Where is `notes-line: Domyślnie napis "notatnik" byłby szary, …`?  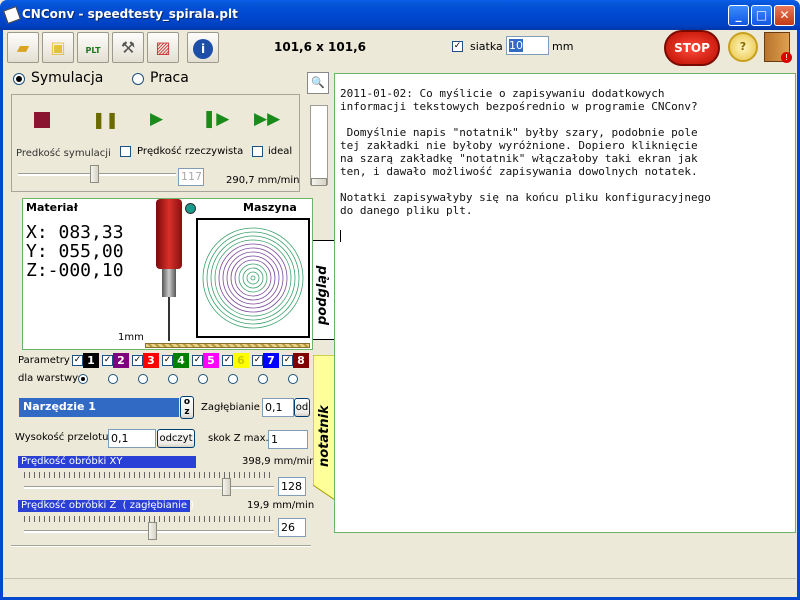 notes-line: Domyślnie napis "notatnik" byłby szary, … is located at coordinates (519, 132).